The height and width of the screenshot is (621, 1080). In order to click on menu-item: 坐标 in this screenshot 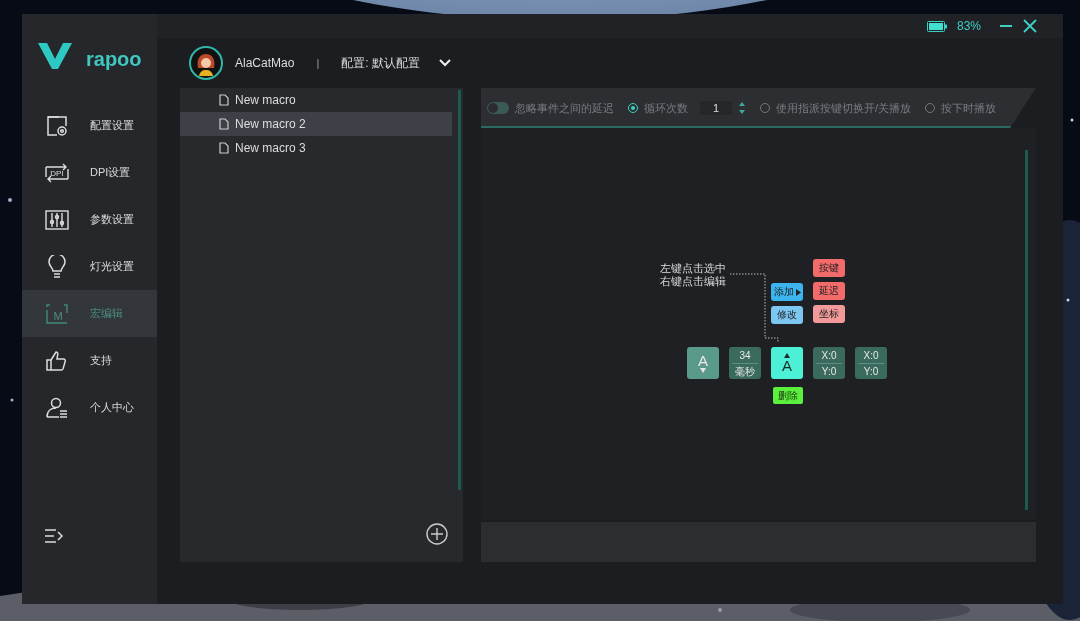, I will do `click(829, 314)`.